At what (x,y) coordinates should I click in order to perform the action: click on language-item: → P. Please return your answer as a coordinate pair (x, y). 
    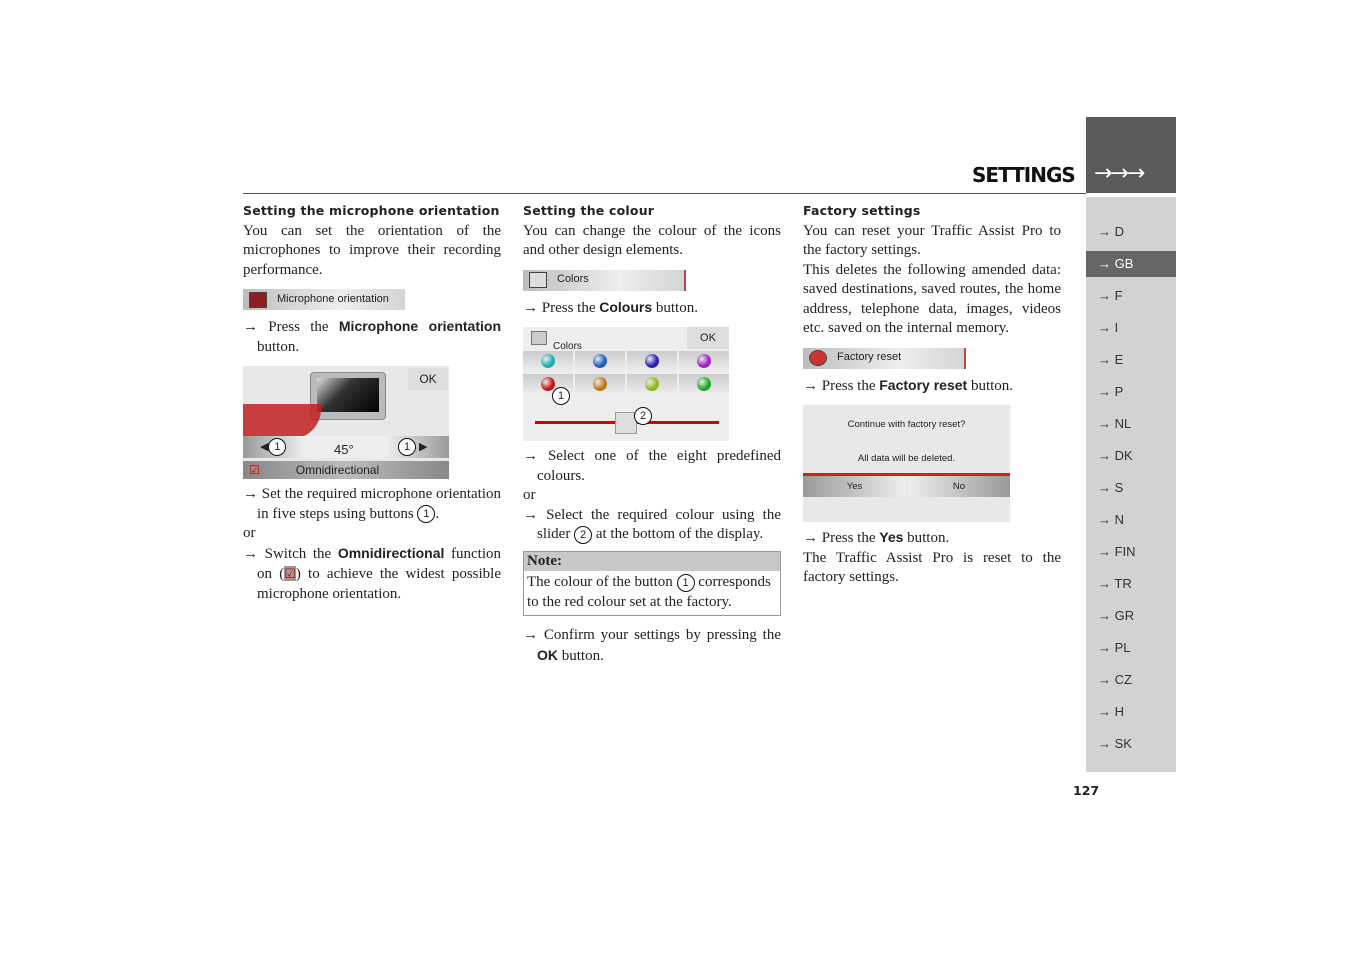
    Looking at the image, I should click on (1131, 392).